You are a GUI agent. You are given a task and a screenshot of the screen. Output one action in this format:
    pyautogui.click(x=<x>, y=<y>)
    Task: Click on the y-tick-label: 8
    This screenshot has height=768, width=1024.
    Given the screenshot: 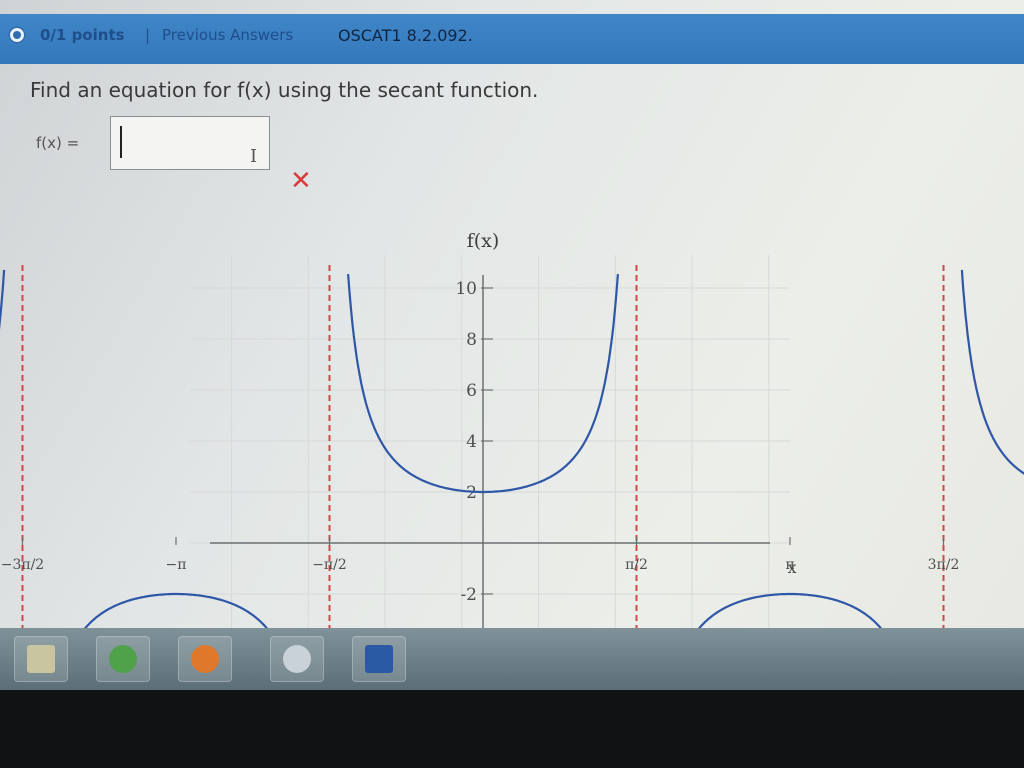 What is the action you would take?
    pyautogui.click(x=471, y=340)
    